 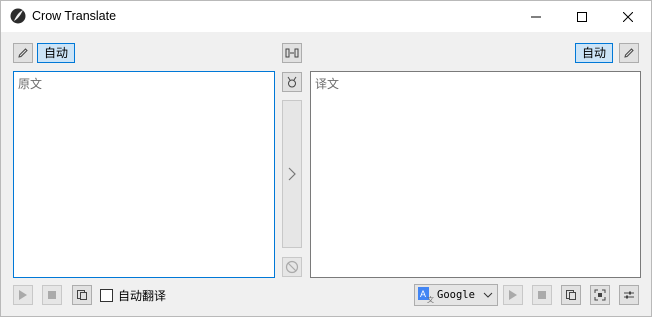 What do you see at coordinates (326, 16) in the screenshot?
I see `title-bar: Crow Translate` at bounding box center [326, 16].